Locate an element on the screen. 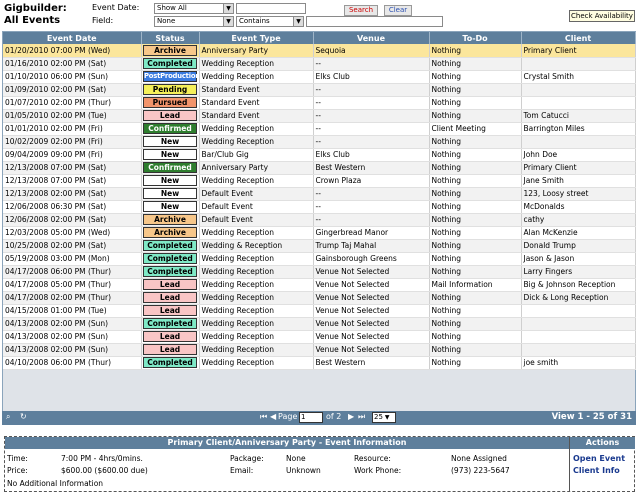  cell-status: Lead is located at coordinates (170, 311).